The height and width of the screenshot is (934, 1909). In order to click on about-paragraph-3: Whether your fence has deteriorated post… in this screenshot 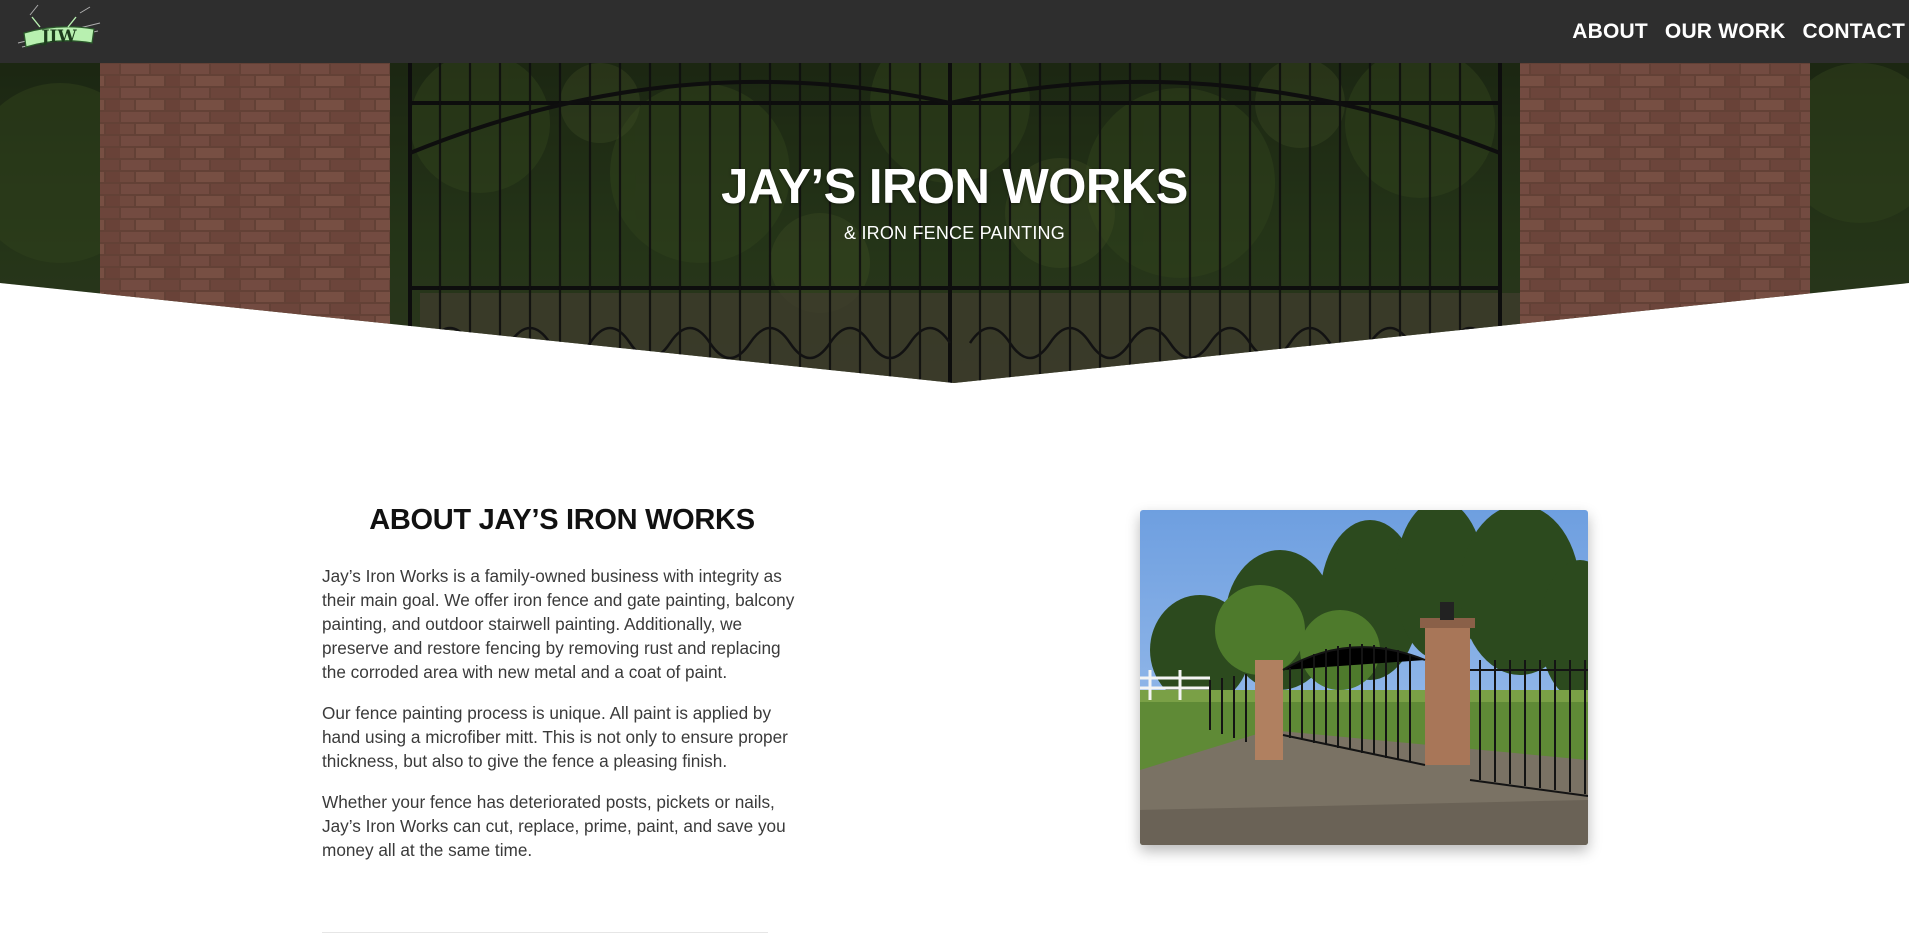, I will do `click(554, 826)`.